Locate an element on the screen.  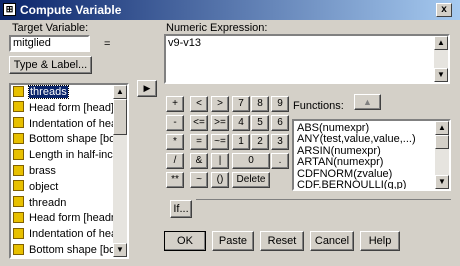
help-button: Help is located at coordinates (380, 241).